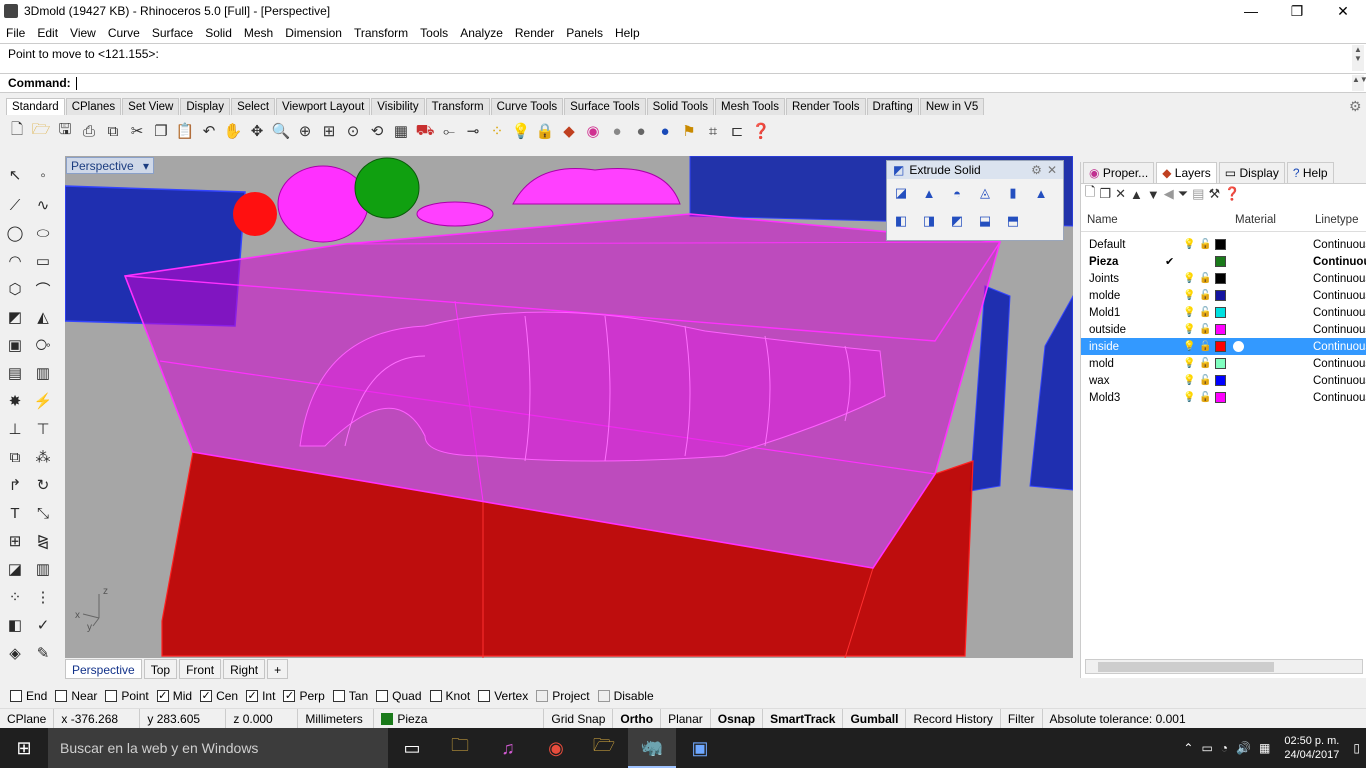 The image size is (1366, 768). Describe the element at coordinates (665, 131) in the screenshot. I see `blue-sphere-icon: ●` at that location.